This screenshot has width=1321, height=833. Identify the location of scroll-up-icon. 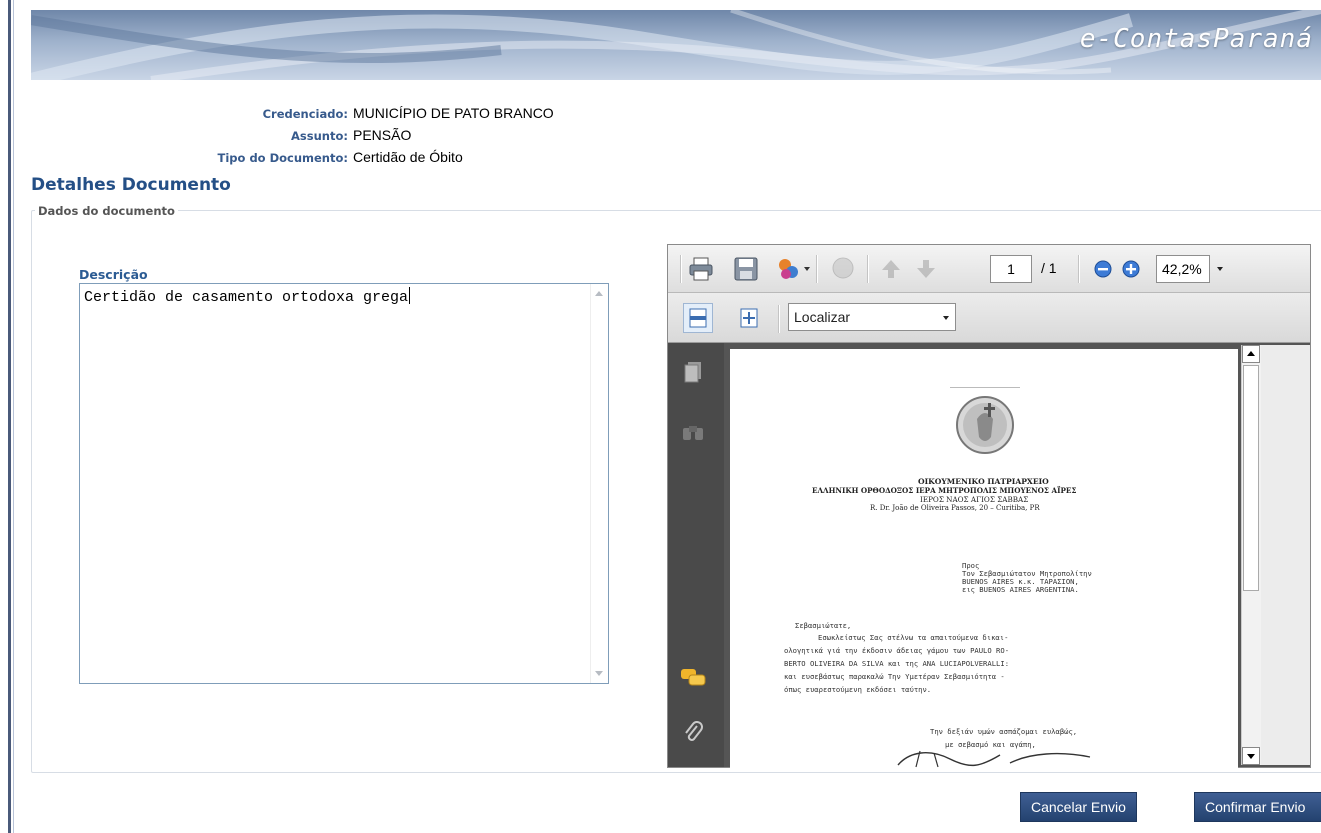
(599, 293).